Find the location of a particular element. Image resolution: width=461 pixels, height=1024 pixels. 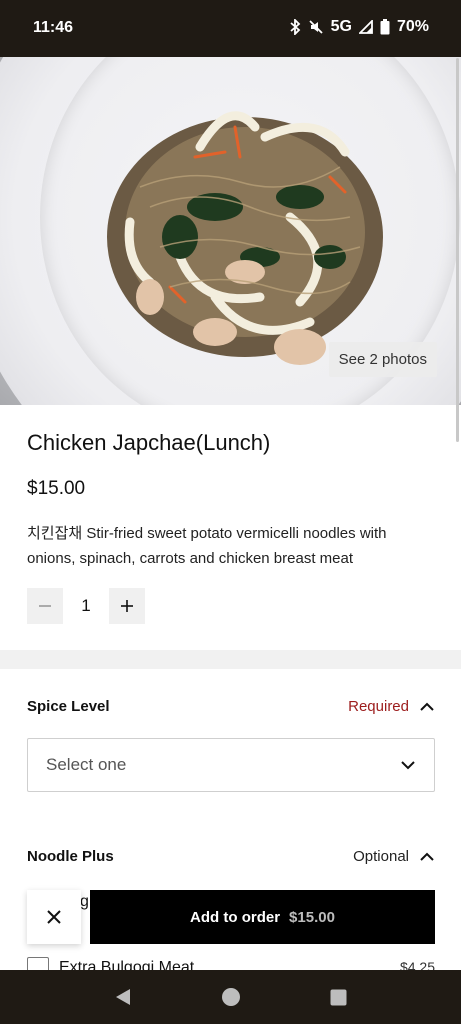

add-to-order-amount: $15.00 is located at coordinates (312, 917).